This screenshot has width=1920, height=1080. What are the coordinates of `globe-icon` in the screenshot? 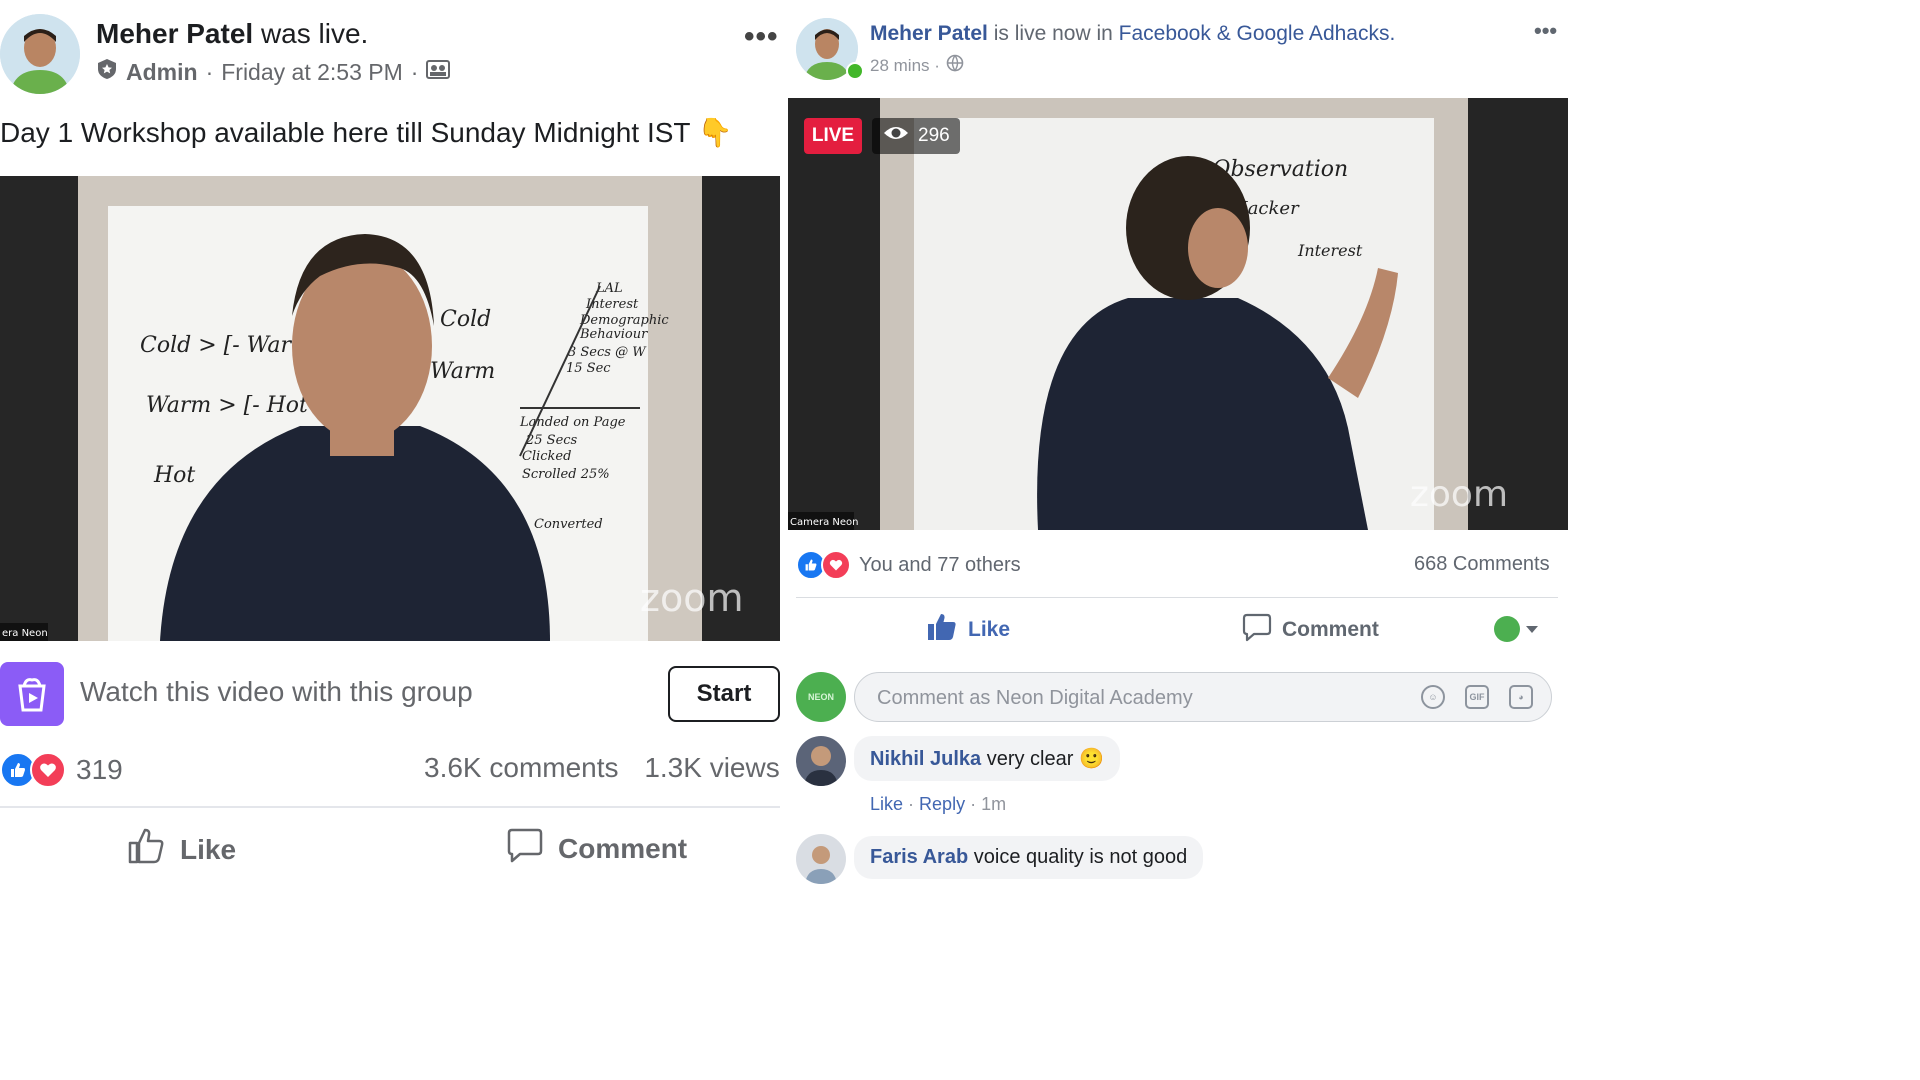 It's located at (955, 65).